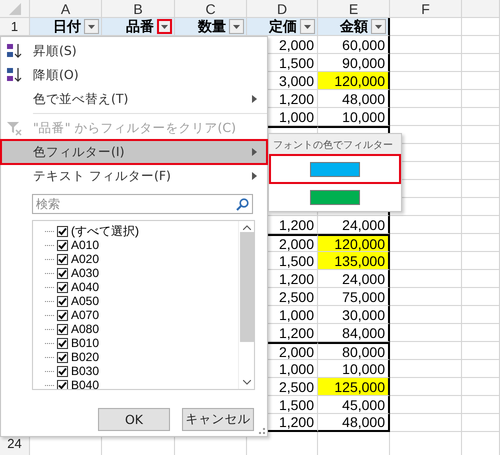  What do you see at coordinates (242, 204) in the screenshot?
I see `search-icon` at bounding box center [242, 204].